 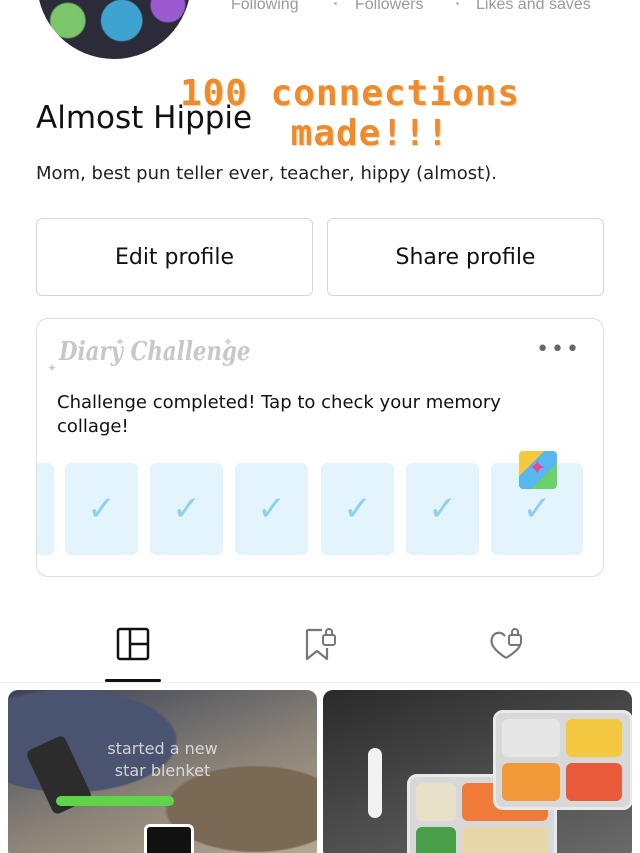 What do you see at coordinates (506, 644) in the screenshot?
I see `heart-lock-icon` at bounding box center [506, 644].